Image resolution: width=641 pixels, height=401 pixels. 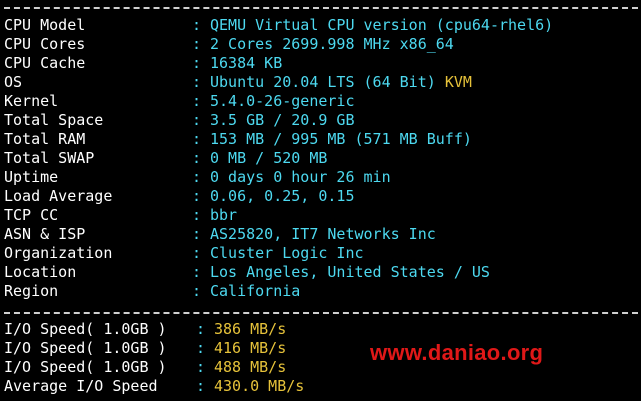 I want to click on info-row-organization: Organization : Cluster Logic Inc, so click(x=184, y=253).